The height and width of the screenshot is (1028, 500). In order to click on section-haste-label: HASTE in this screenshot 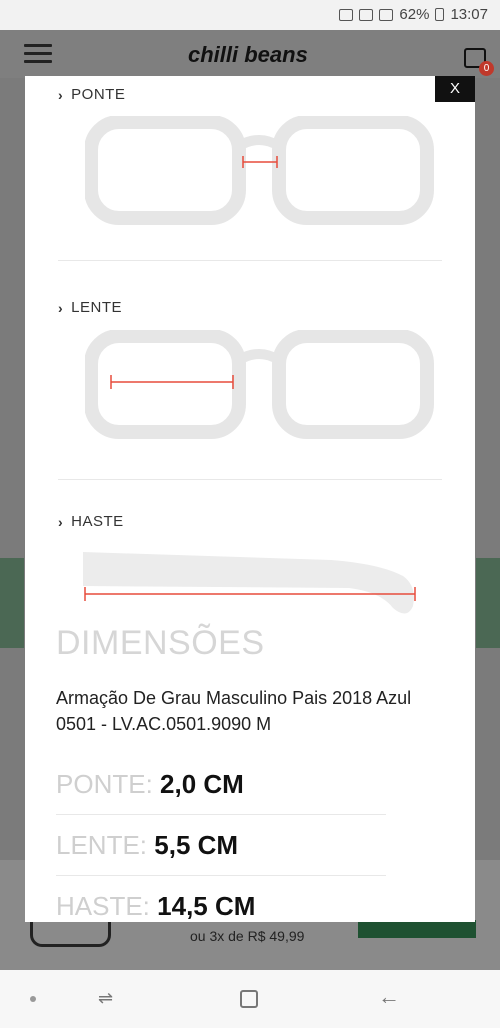, I will do `click(97, 521)`.